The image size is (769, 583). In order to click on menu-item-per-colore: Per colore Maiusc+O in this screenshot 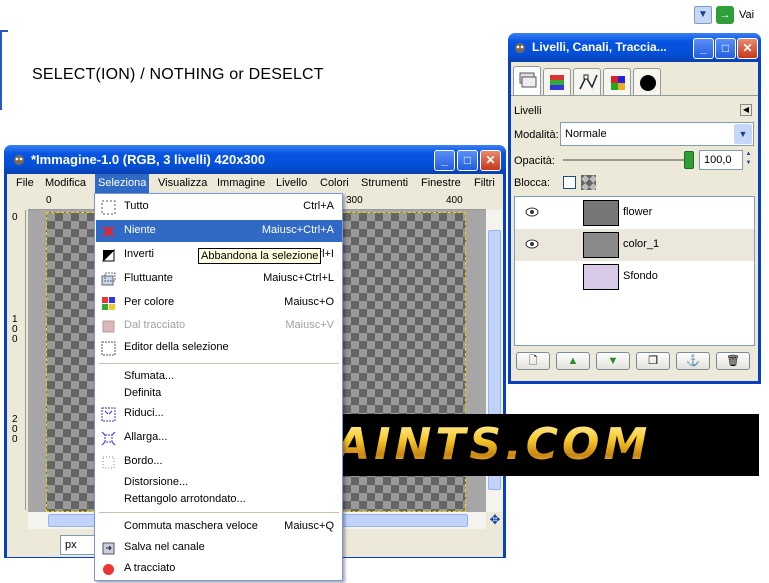, I will do `click(219, 303)`.